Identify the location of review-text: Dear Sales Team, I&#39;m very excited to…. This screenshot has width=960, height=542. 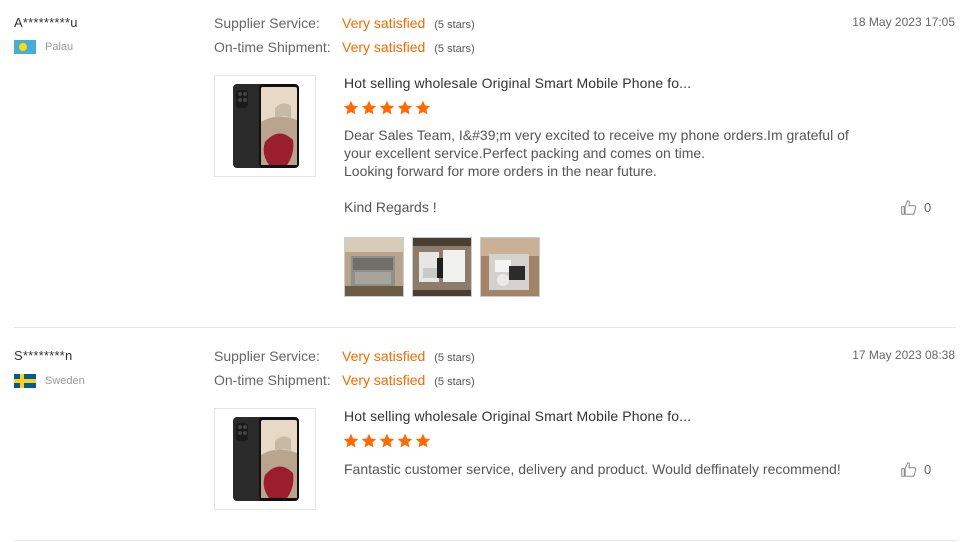
(604, 171).